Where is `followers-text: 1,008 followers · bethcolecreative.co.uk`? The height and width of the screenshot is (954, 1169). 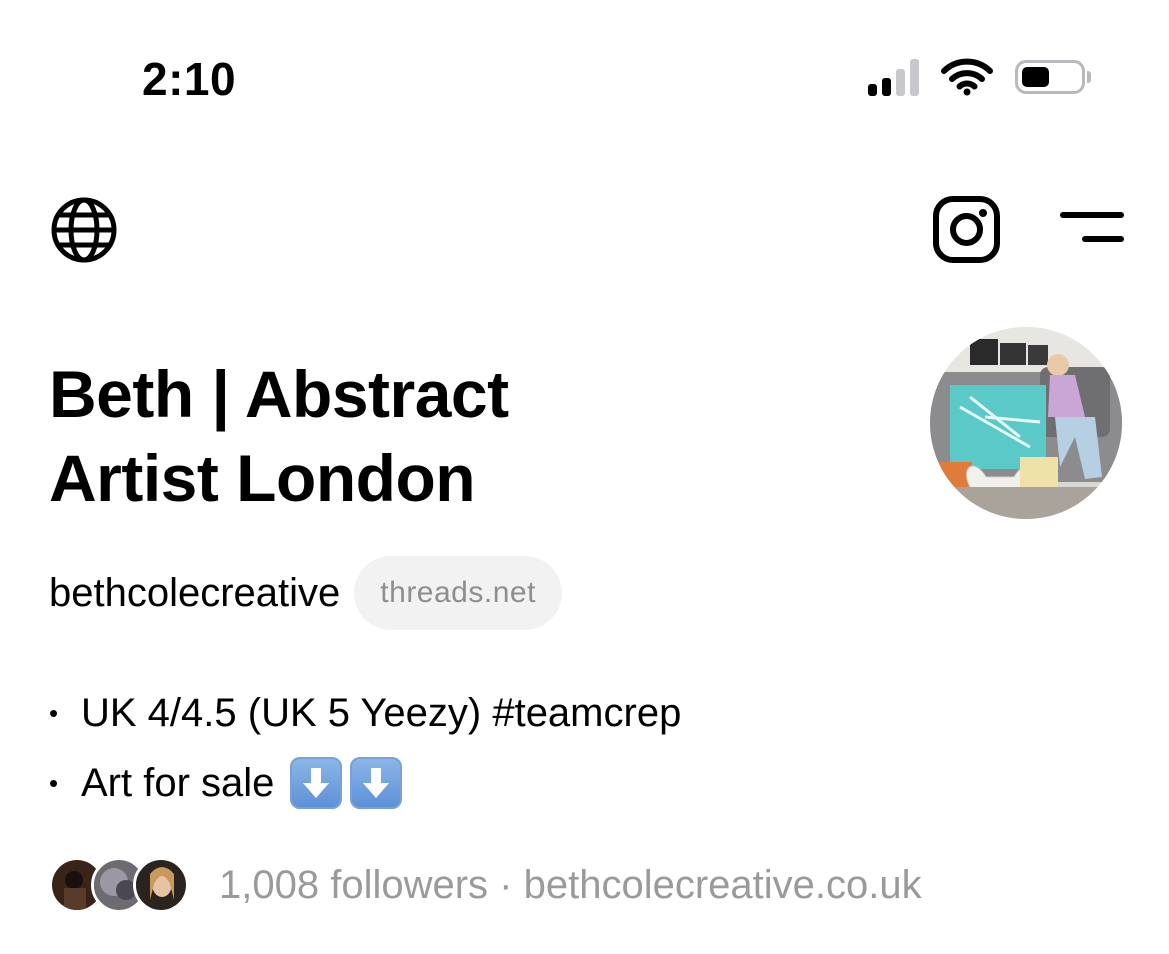
followers-text: 1,008 followers · bethcolecreative.co.uk is located at coordinates (570, 885).